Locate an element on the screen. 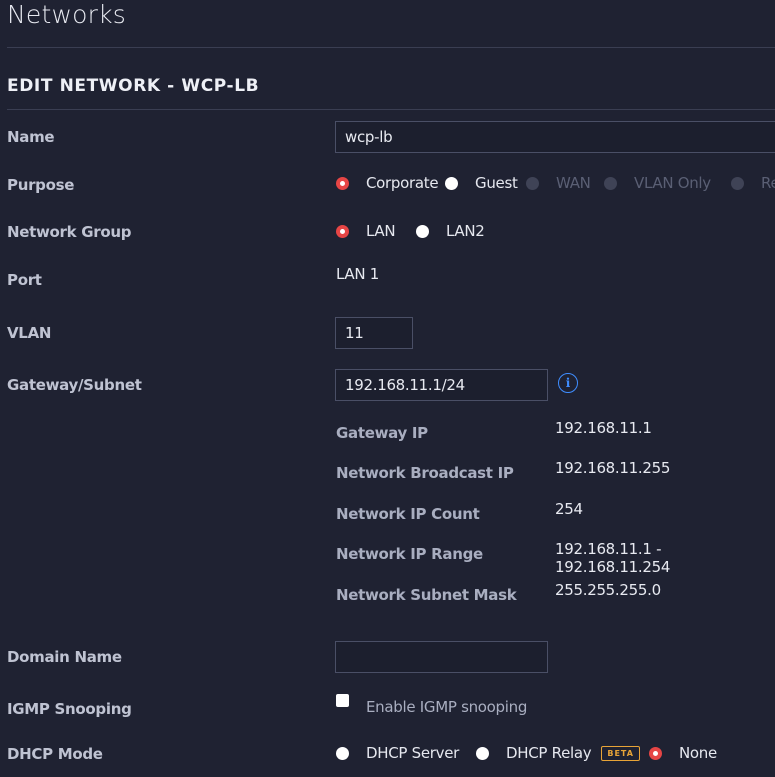 The image size is (775, 777). info-icon: i is located at coordinates (568, 383).